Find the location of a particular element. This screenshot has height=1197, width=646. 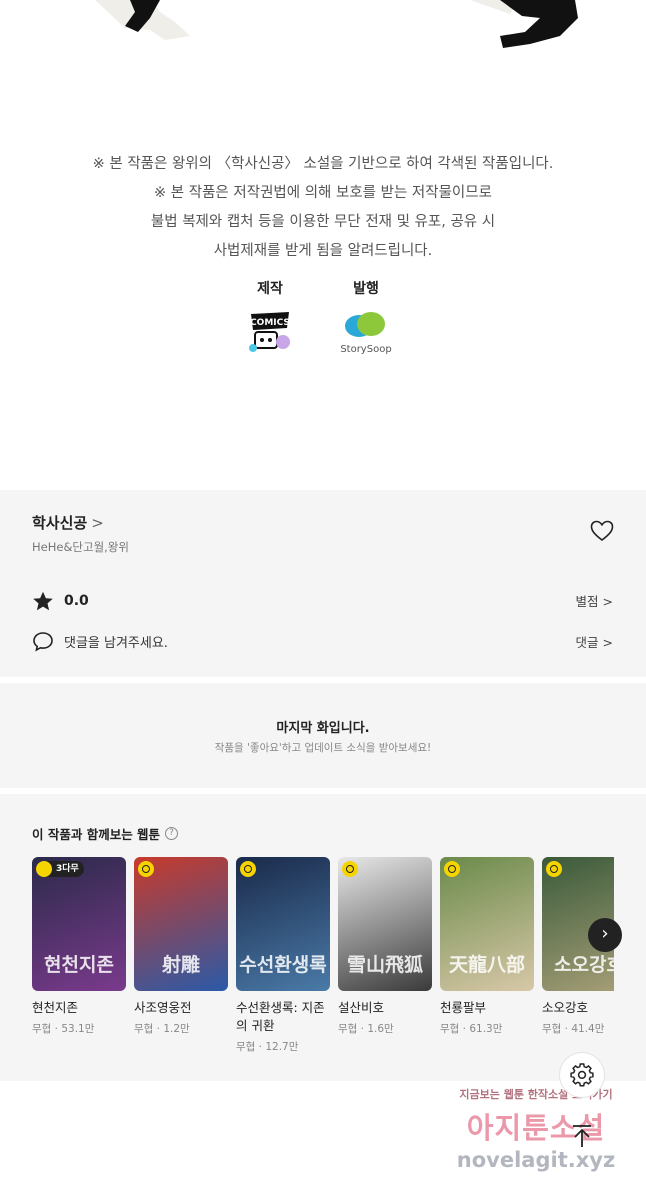

recommendation-title: 이 작품과 함께보는 웹툰 is located at coordinates (96, 834).